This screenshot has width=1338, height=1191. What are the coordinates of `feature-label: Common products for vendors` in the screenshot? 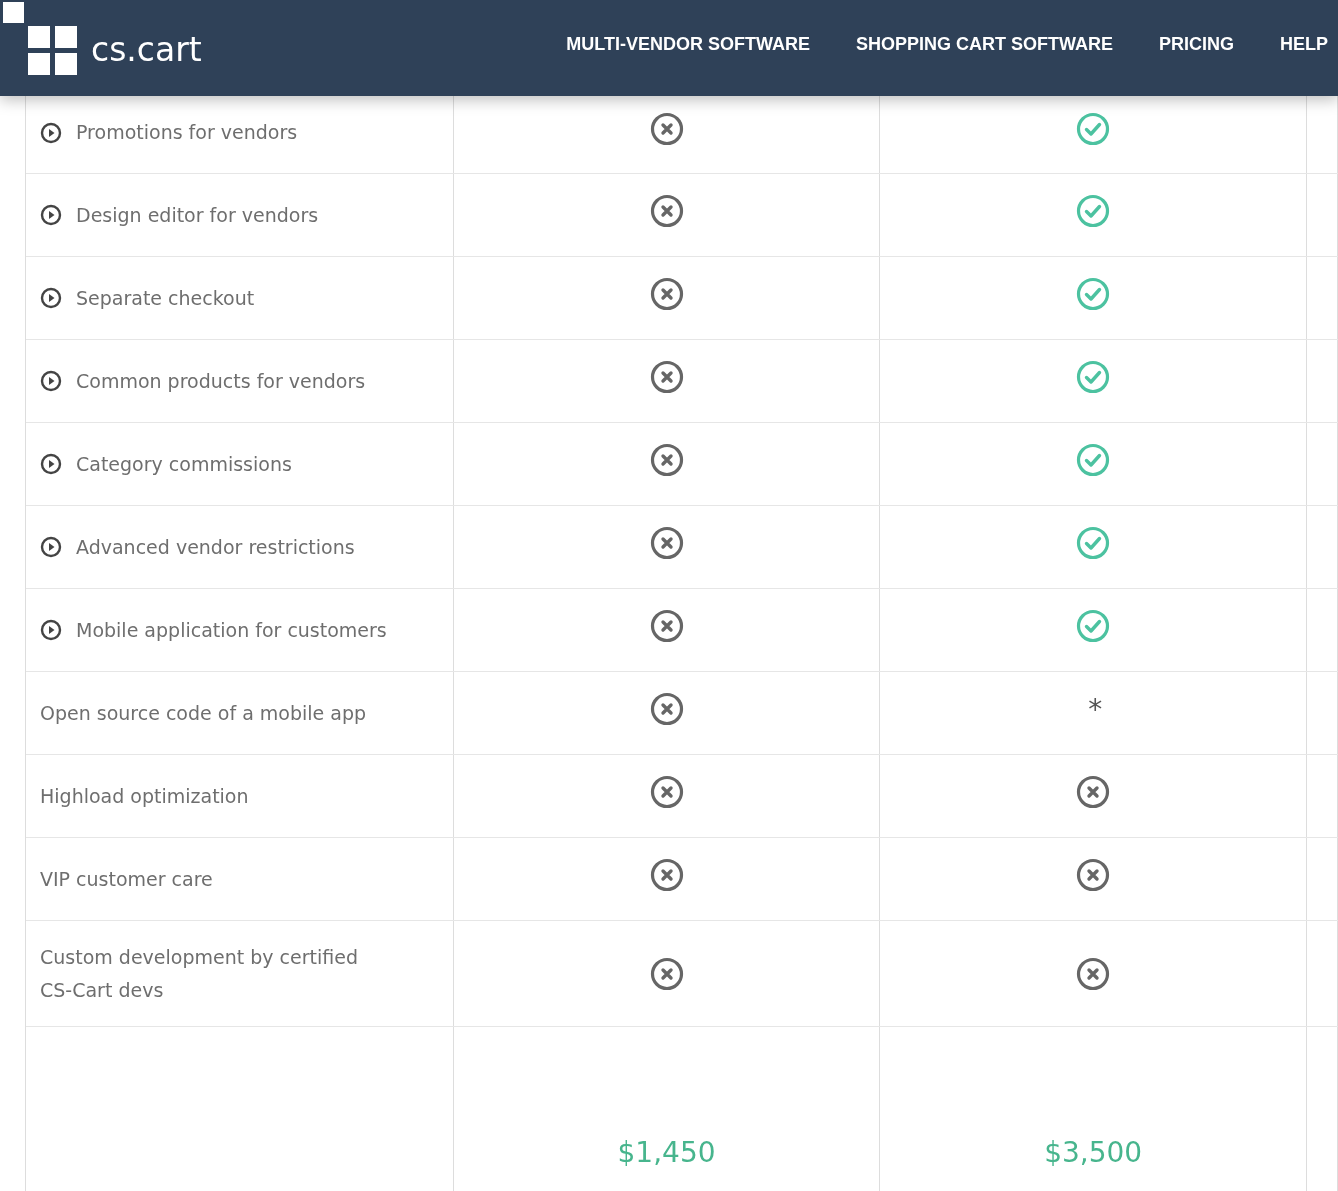 It's located at (221, 381).